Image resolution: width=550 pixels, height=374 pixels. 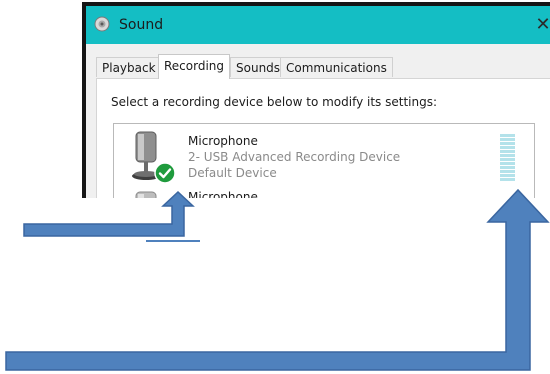 I want to click on tab-recording: Recording, so click(x=194, y=66).